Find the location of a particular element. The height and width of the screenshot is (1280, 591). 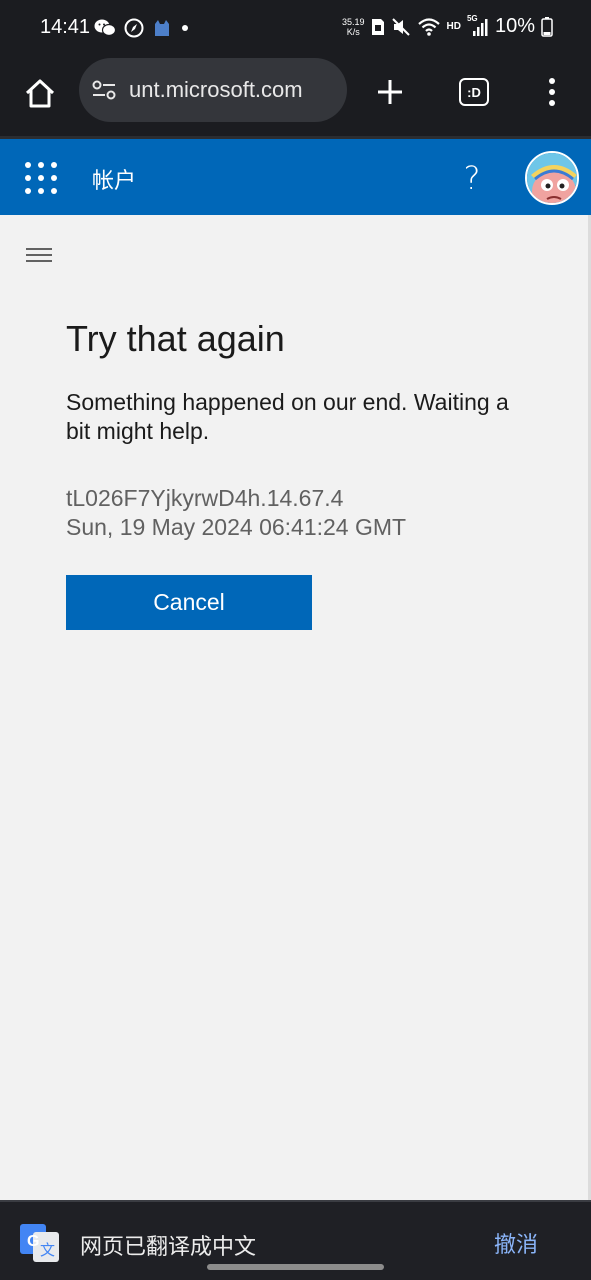

cell-signal: 5G is located at coordinates (478, 26).